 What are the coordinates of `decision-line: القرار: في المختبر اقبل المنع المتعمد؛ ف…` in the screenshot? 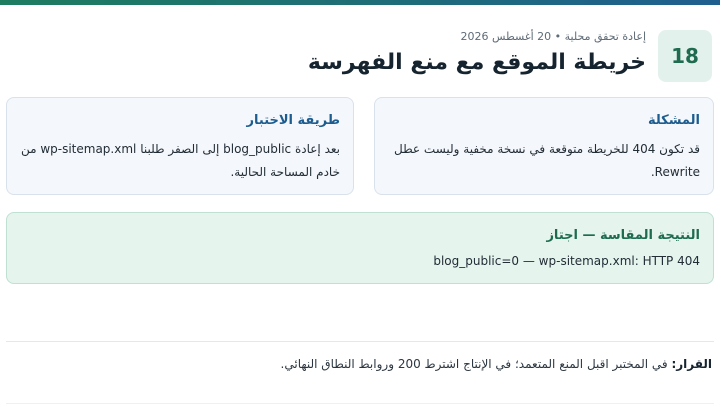 It's located at (496, 364).